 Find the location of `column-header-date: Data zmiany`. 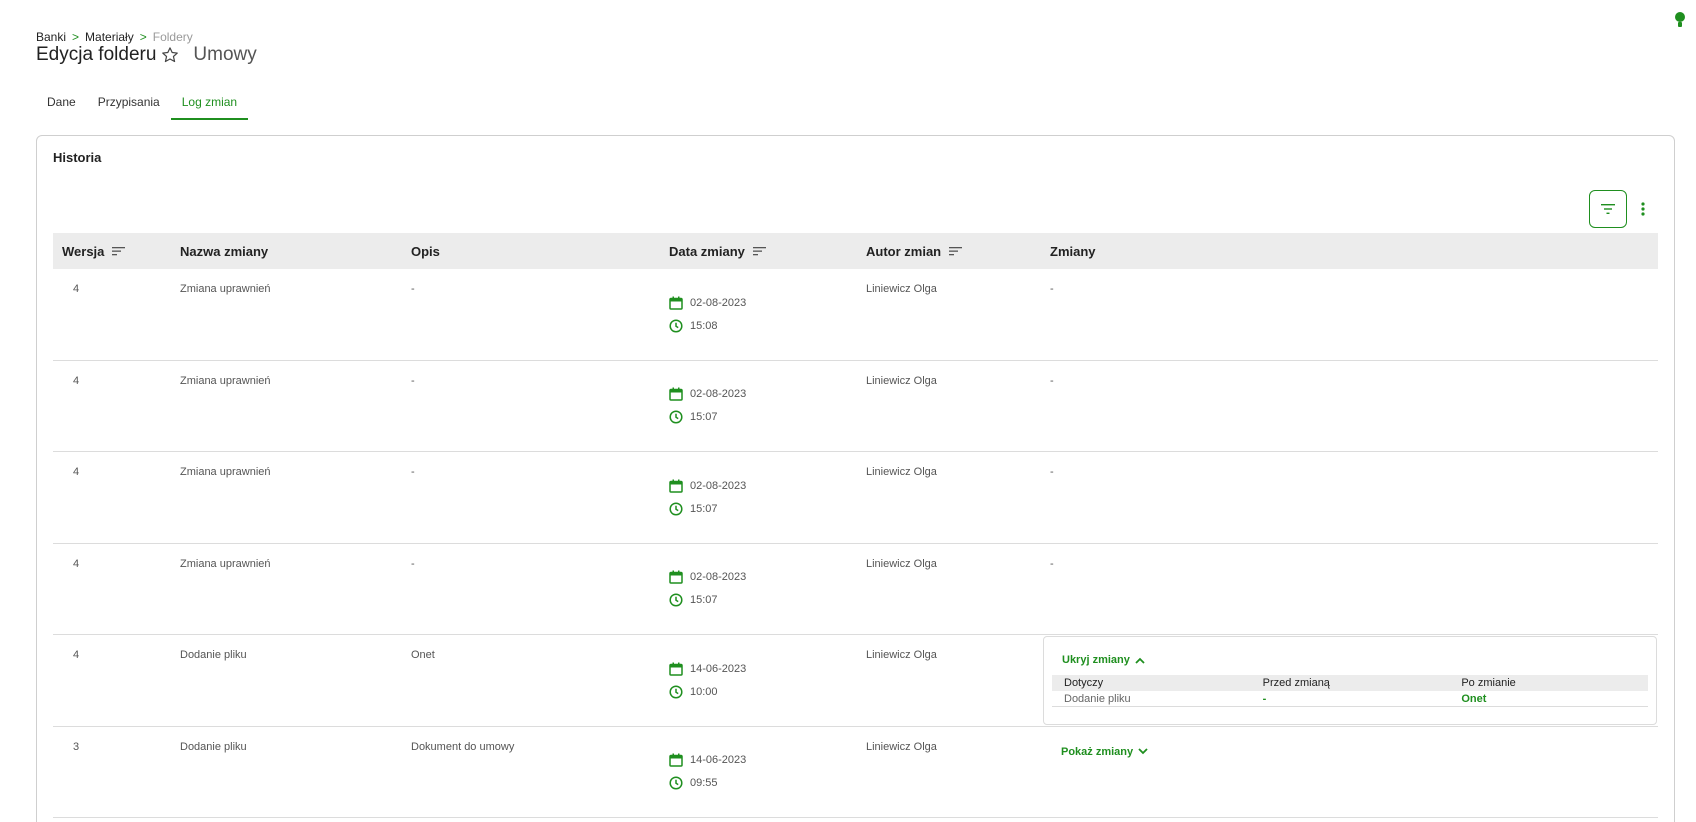

column-header-date: Data zmiany is located at coordinates (717, 251).